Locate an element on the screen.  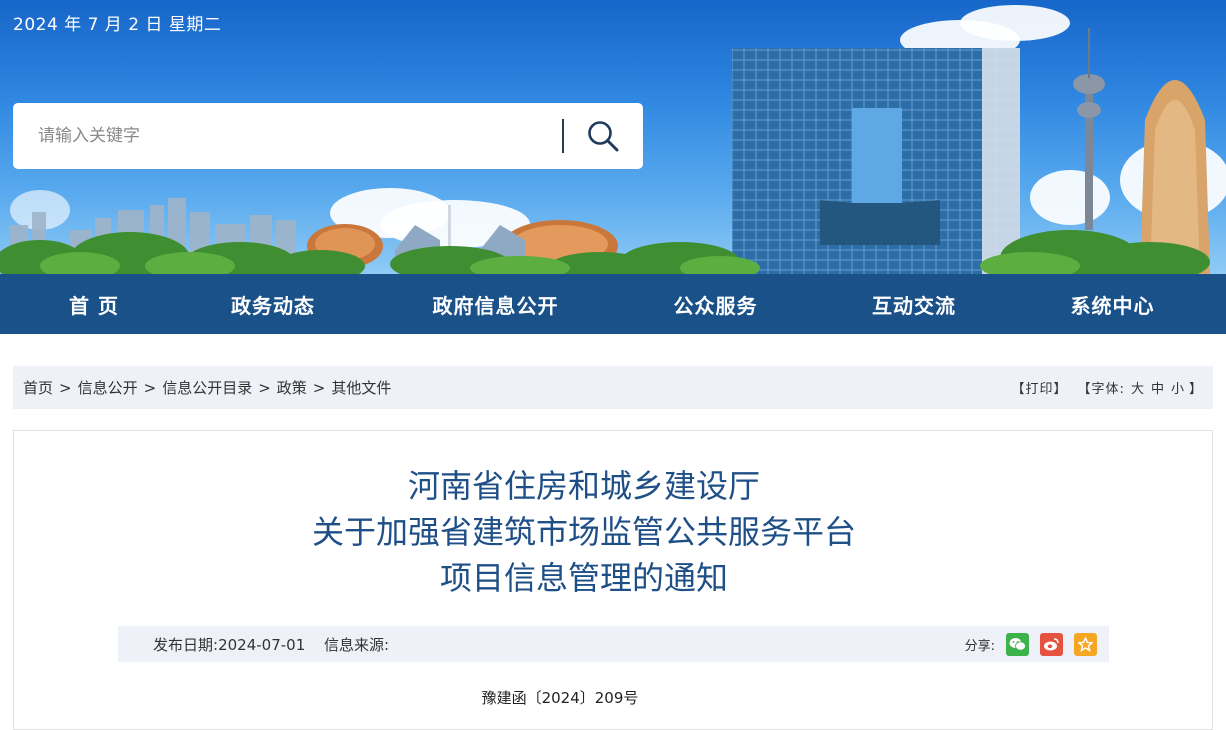
article-meta-bar: 发布日期:2024-07-01 信息来源: 分享: is located at coordinates (613, 644).